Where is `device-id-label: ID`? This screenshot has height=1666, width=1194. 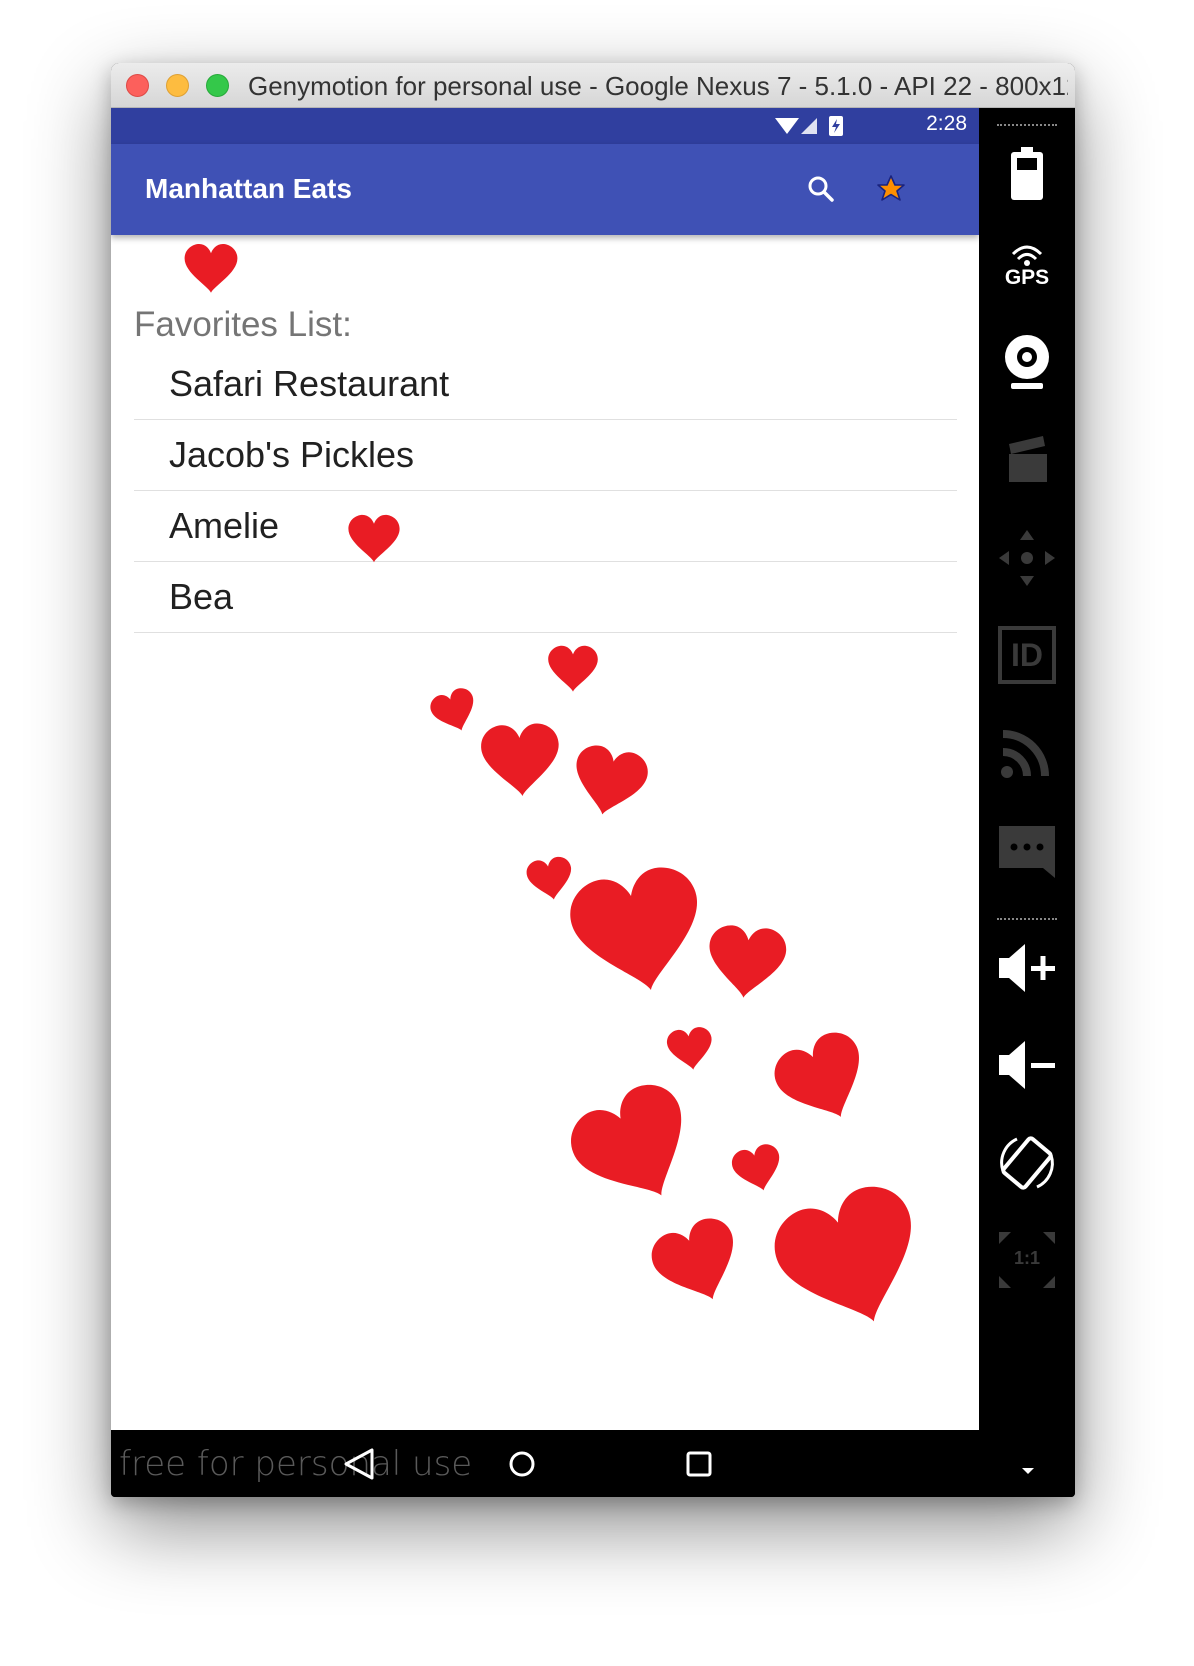 device-id-label: ID is located at coordinates (1027, 655).